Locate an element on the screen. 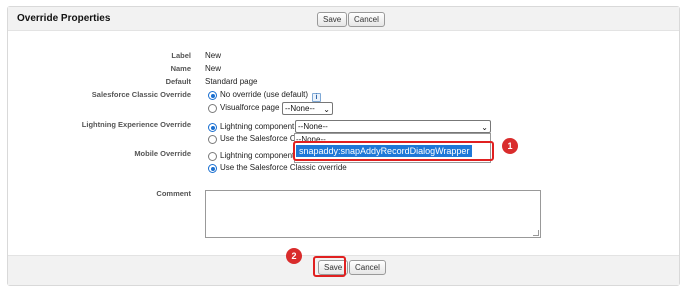 Image resolution: width=688 pixels, height=300 pixels. comment-label: Comment is located at coordinates (173, 193).